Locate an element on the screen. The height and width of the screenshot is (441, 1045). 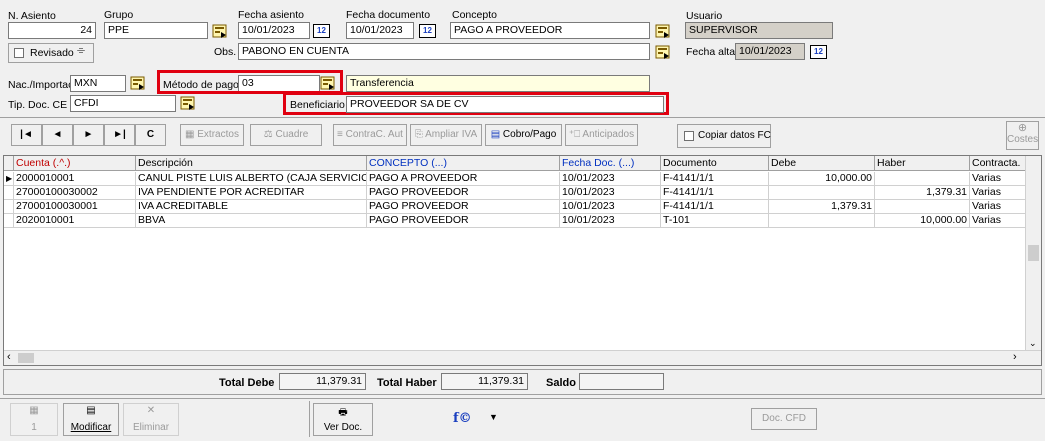
scroll-down-icon: ⌄ is located at coordinates (1033, 343).